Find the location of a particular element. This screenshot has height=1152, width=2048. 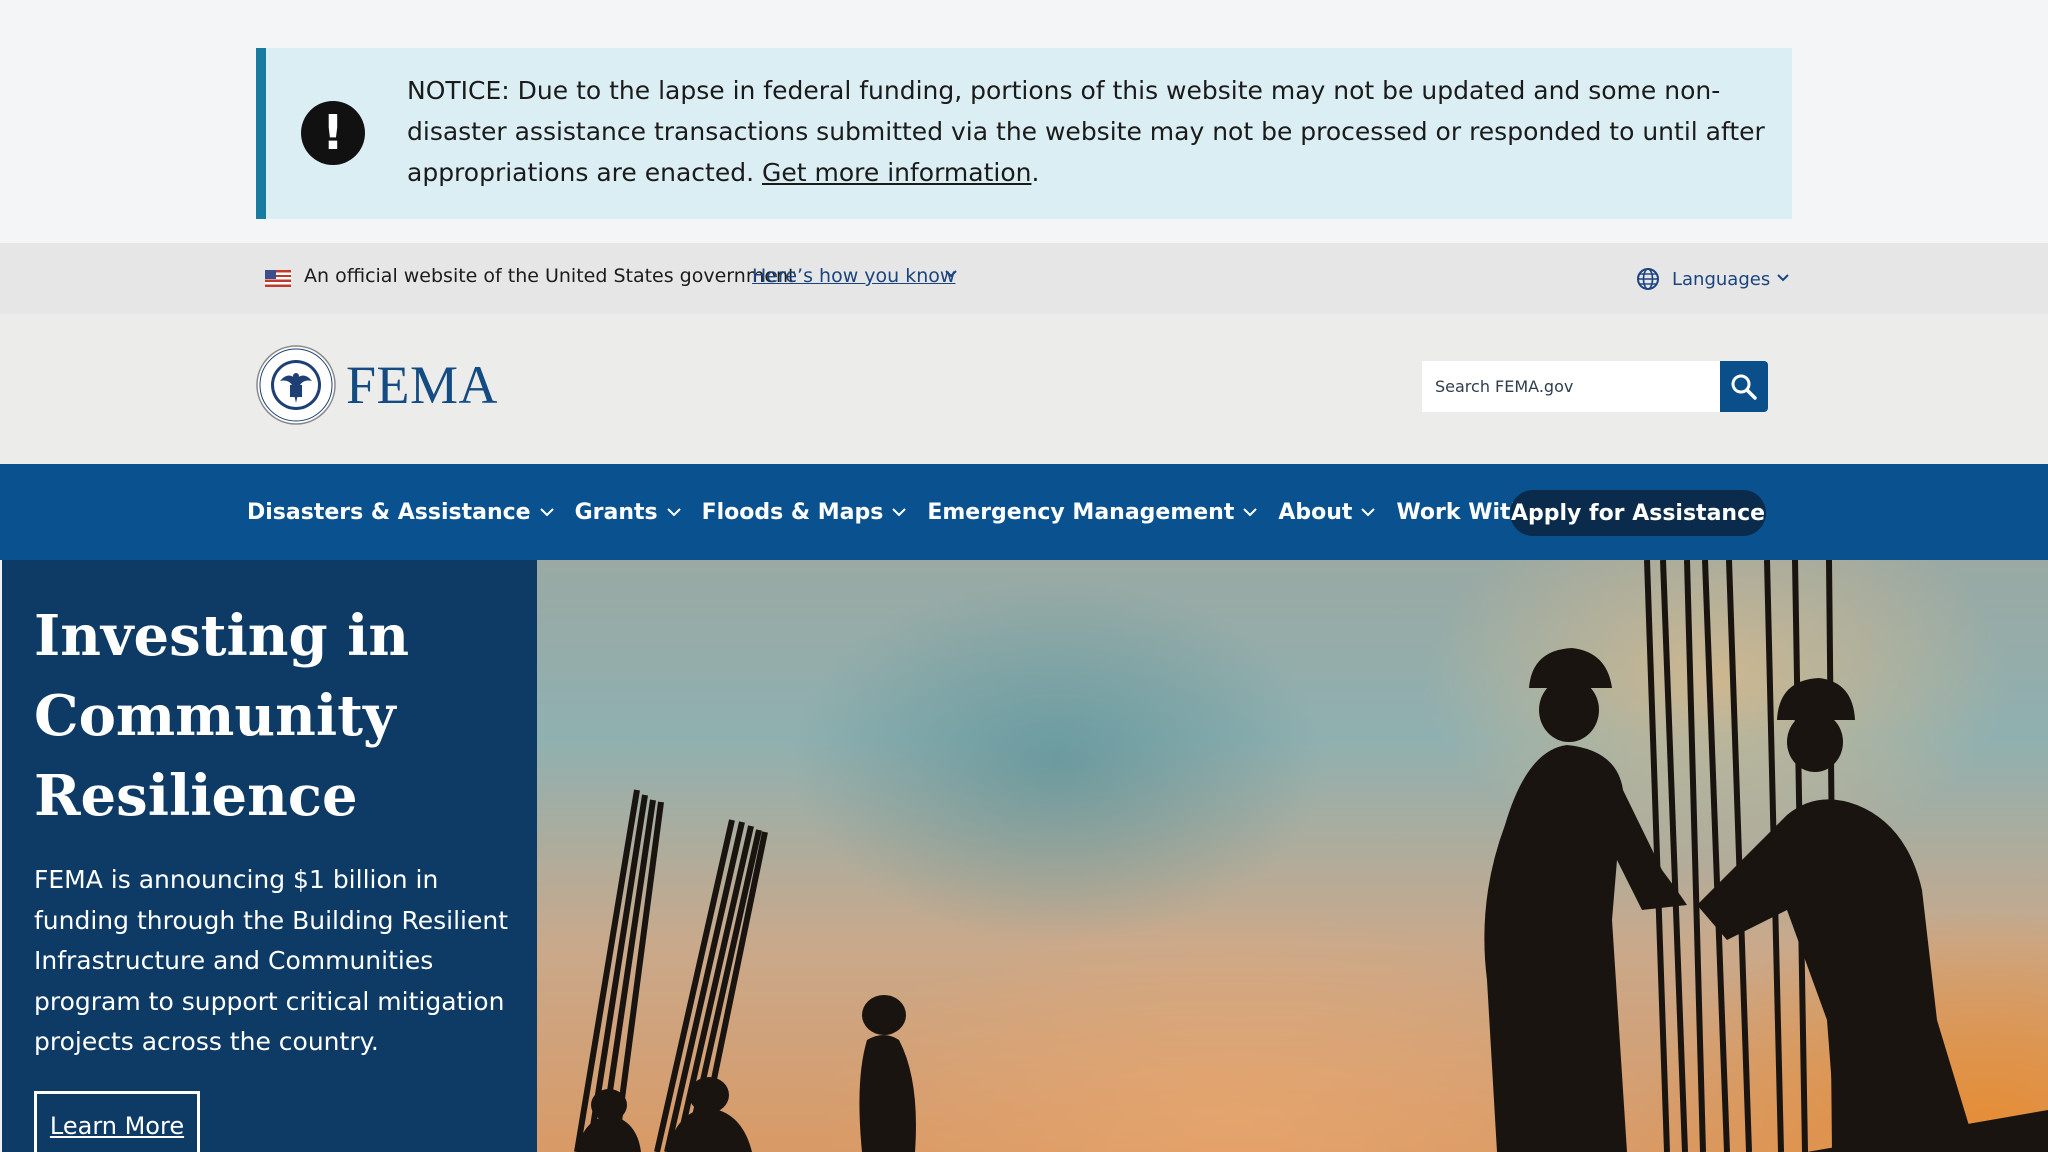

nav-item-label: About is located at coordinates (1315, 512).